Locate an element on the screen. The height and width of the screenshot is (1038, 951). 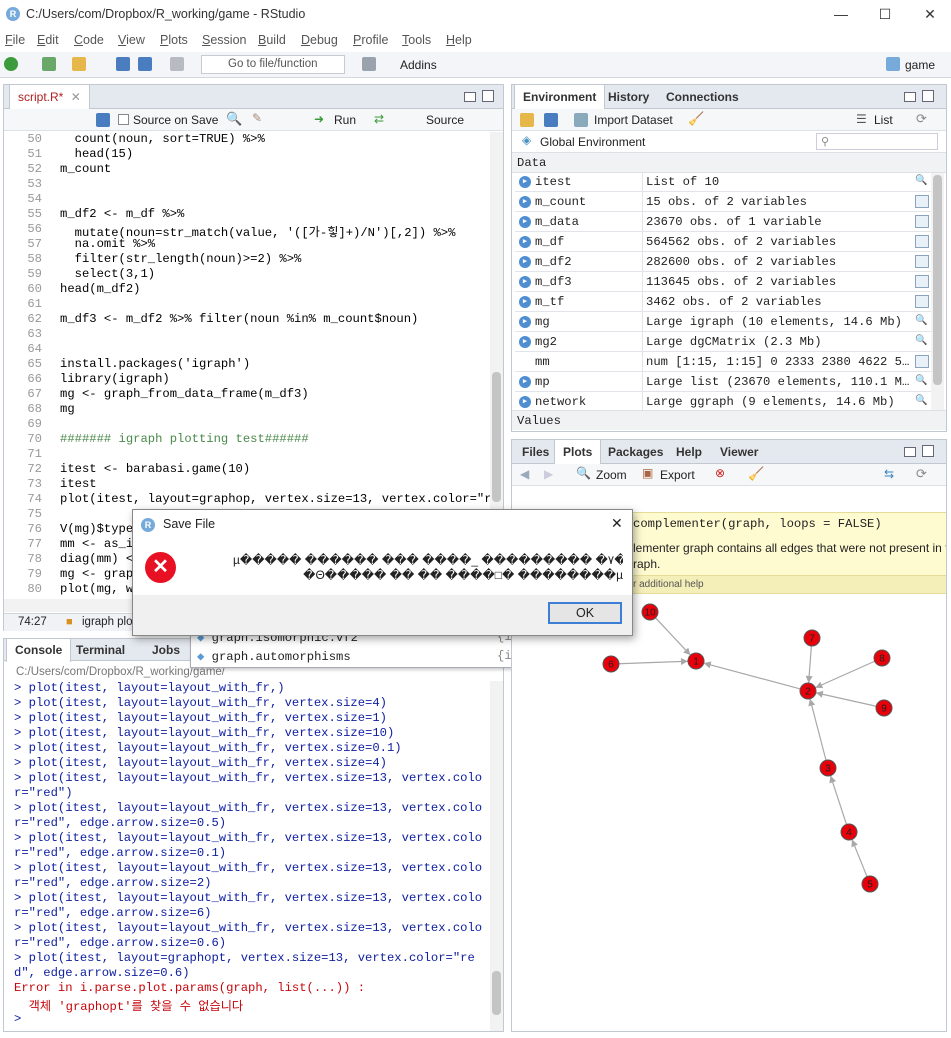
menu-plots: Plots is located at coordinates (174, 40).